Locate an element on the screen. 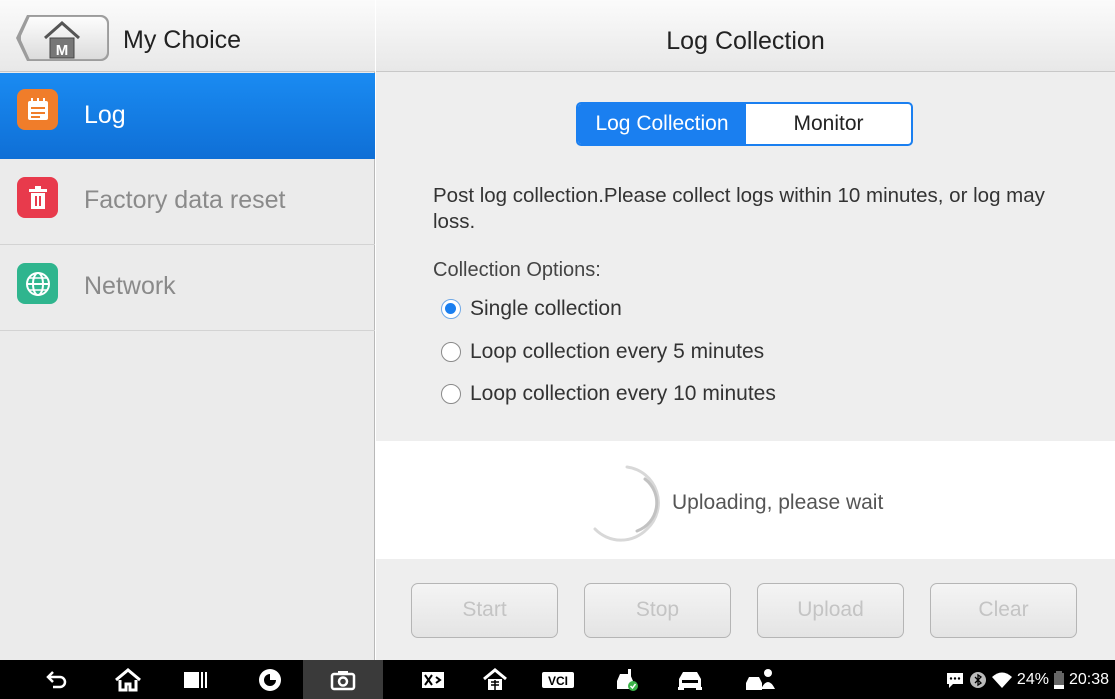 This screenshot has height=699, width=1115. clock-time: 20:38 is located at coordinates (1088, 679).